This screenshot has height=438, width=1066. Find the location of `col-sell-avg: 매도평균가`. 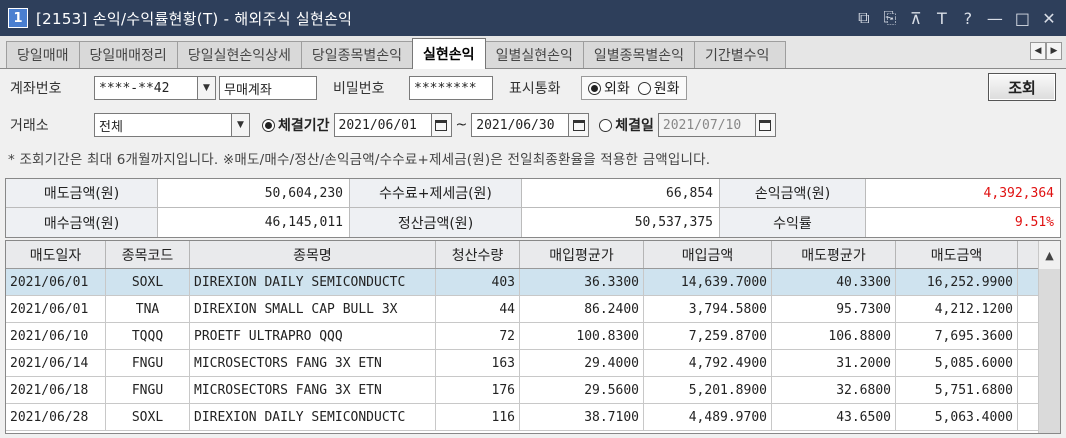

col-sell-avg: 매도평균가 is located at coordinates (834, 254).